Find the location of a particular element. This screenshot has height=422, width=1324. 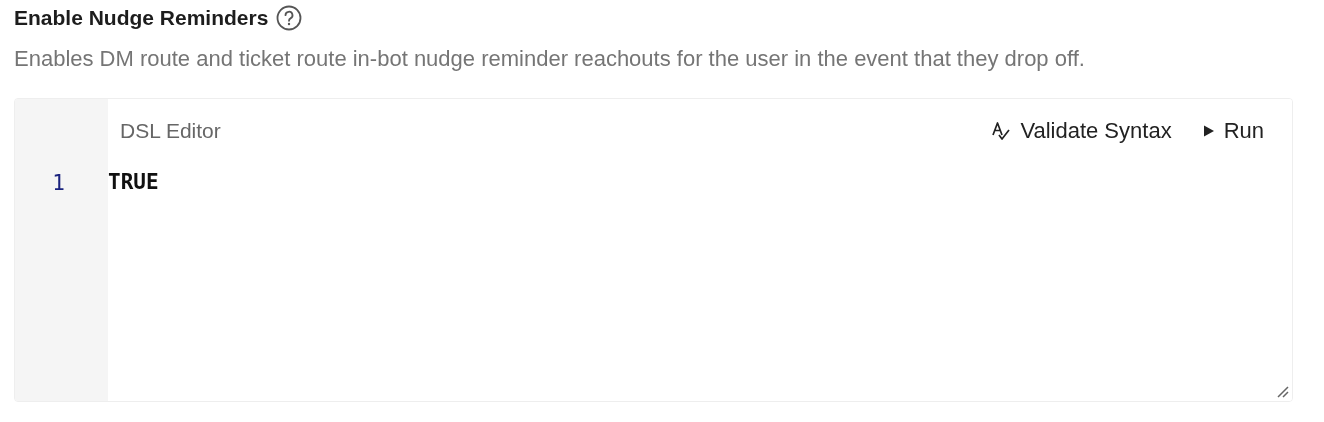

play-icon is located at coordinates (1208, 131).